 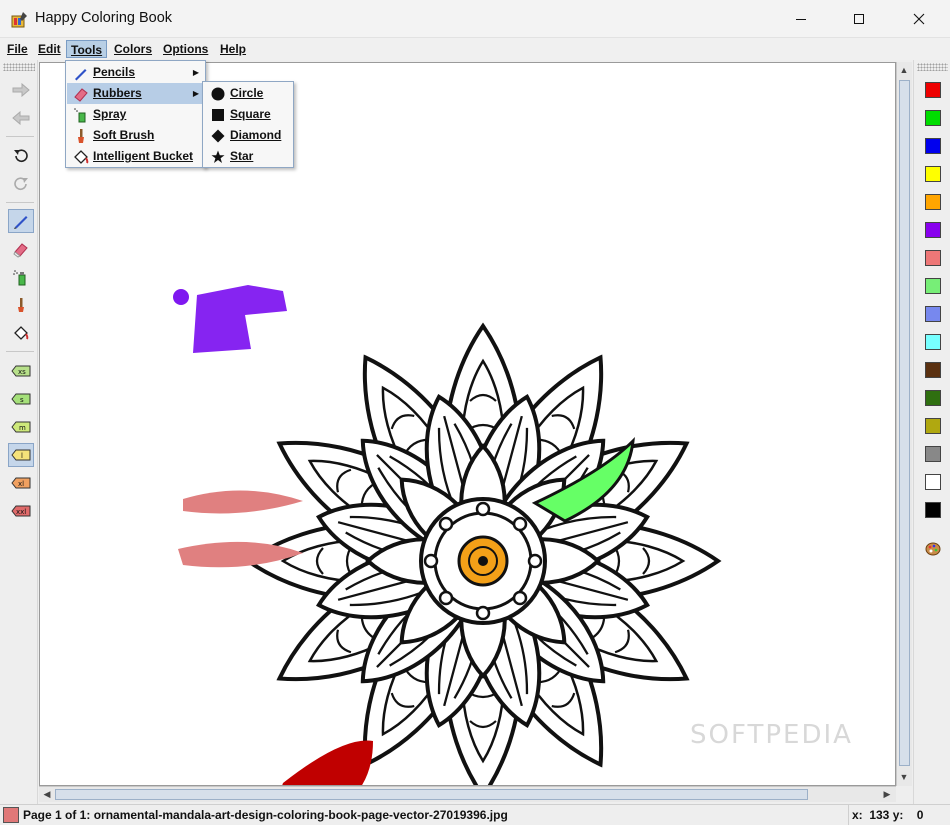 What do you see at coordinates (135, 72) in the screenshot?
I see `menu-item-pencils: Pencils ▶` at bounding box center [135, 72].